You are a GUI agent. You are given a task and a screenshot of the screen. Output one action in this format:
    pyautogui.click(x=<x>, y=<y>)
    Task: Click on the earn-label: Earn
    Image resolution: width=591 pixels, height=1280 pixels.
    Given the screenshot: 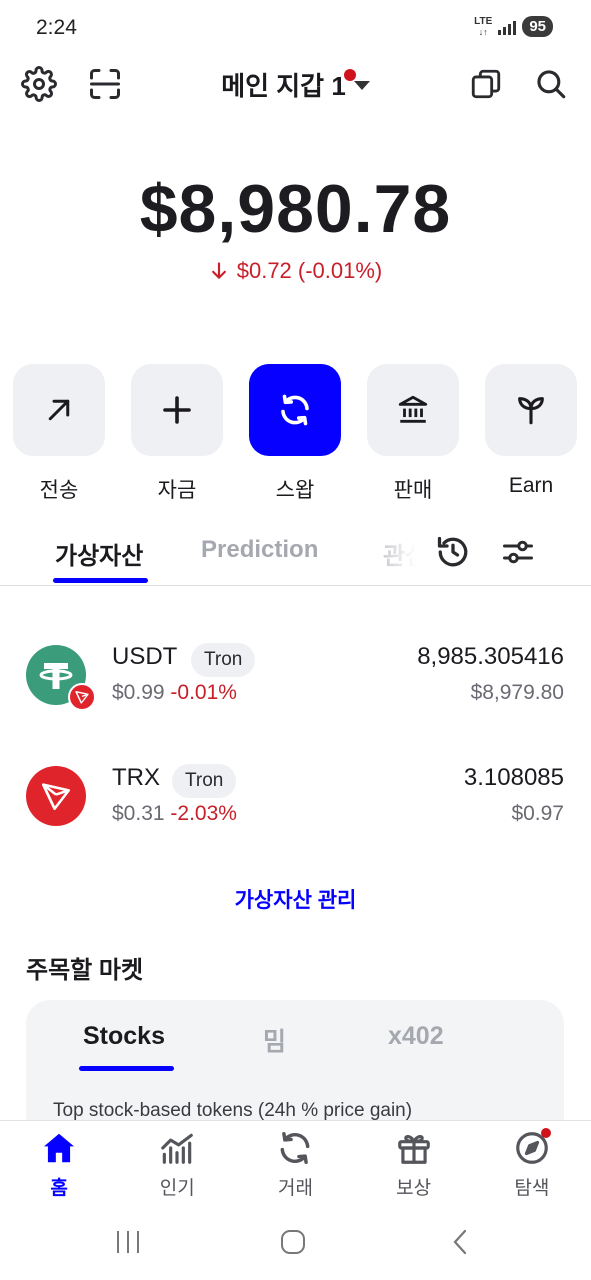 What is the action you would take?
    pyautogui.click(x=531, y=485)
    